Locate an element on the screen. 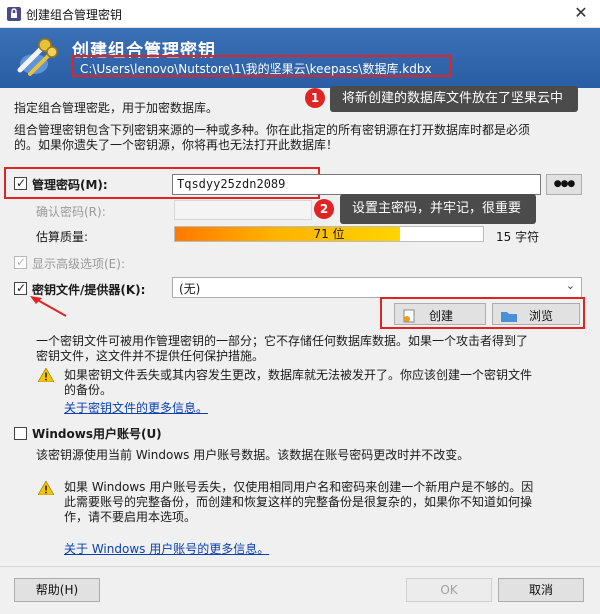  master-password-label: 管理密码(M): is located at coordinates (70, 185).